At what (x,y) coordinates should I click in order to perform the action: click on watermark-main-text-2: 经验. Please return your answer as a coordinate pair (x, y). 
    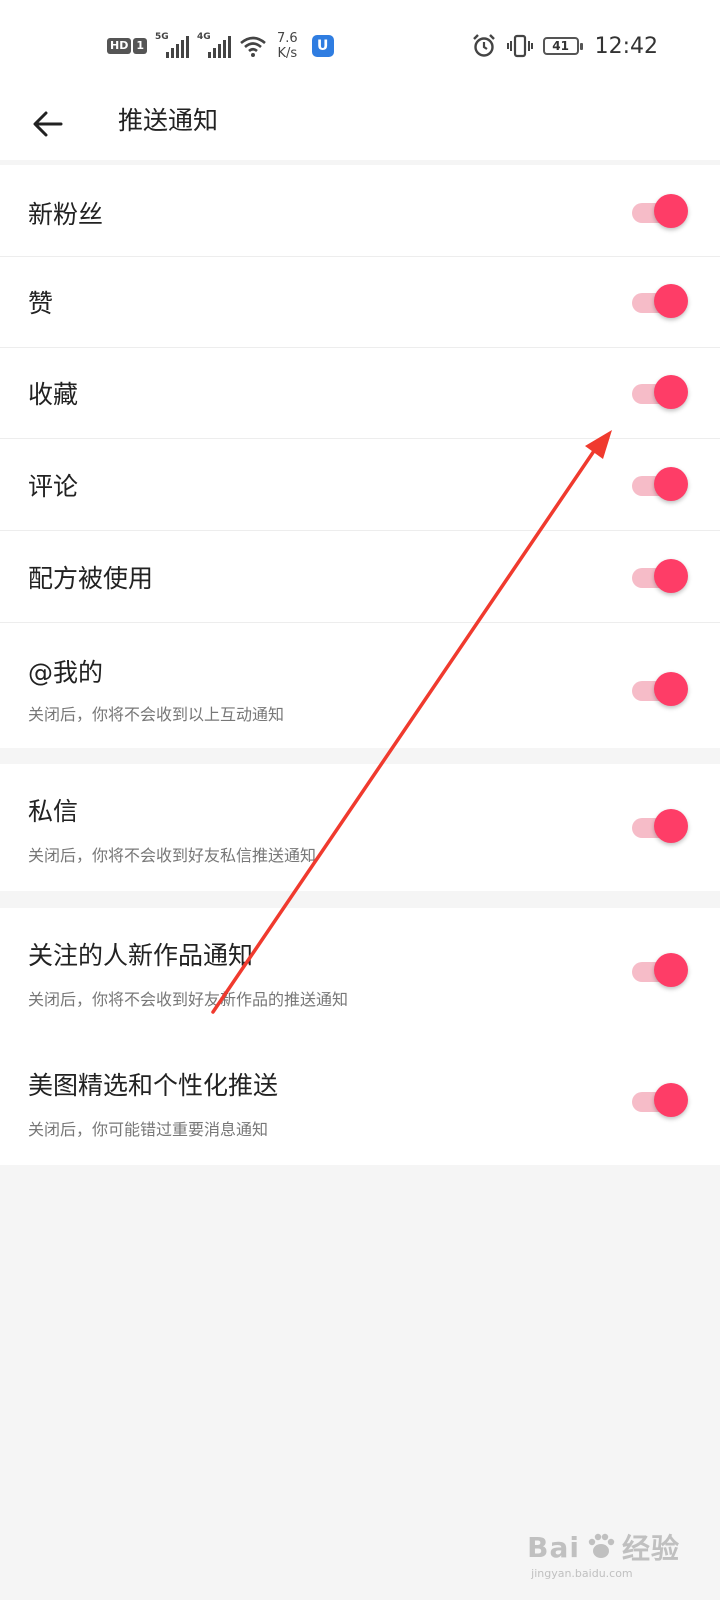
    Looking at the image, I should click on (650, 1548).